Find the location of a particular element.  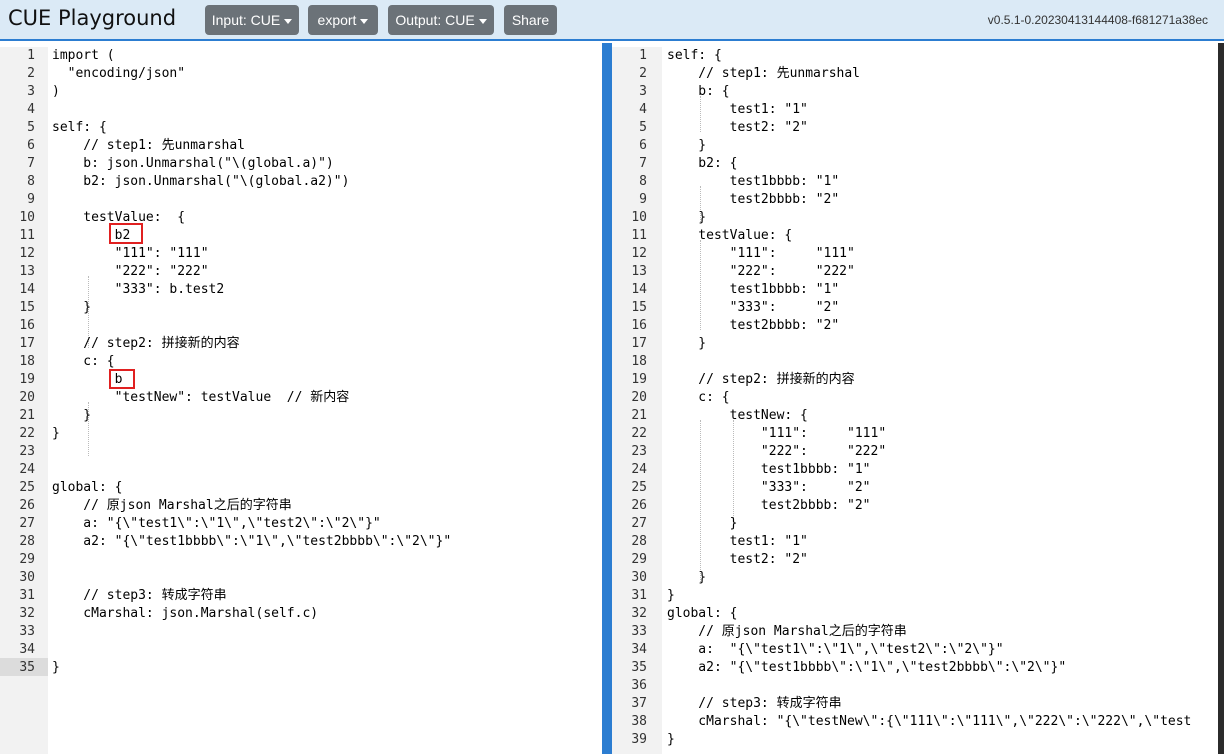

code-line: 15 "333": "2" is located at coordinates (915, 308).